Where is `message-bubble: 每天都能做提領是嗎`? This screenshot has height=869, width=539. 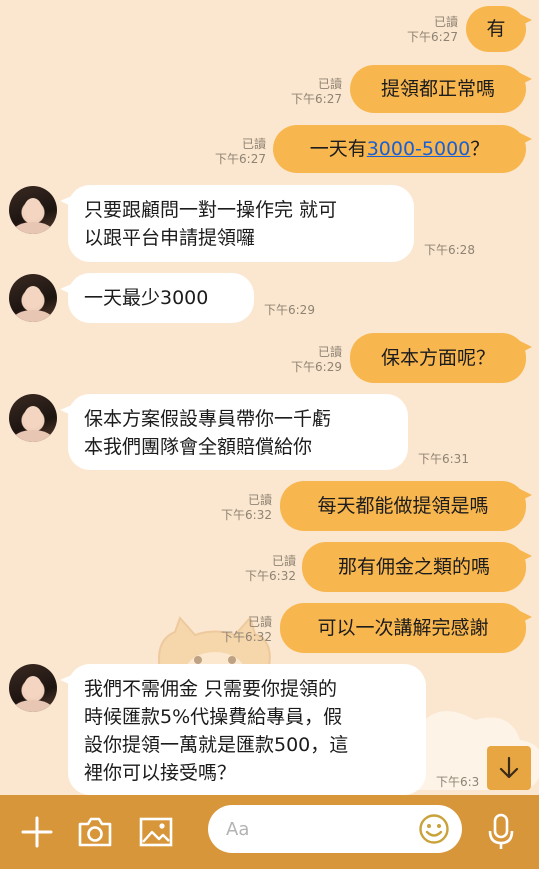 message-bubble: 每天都能做提領是嗎 is located at coordinates (406, 506).